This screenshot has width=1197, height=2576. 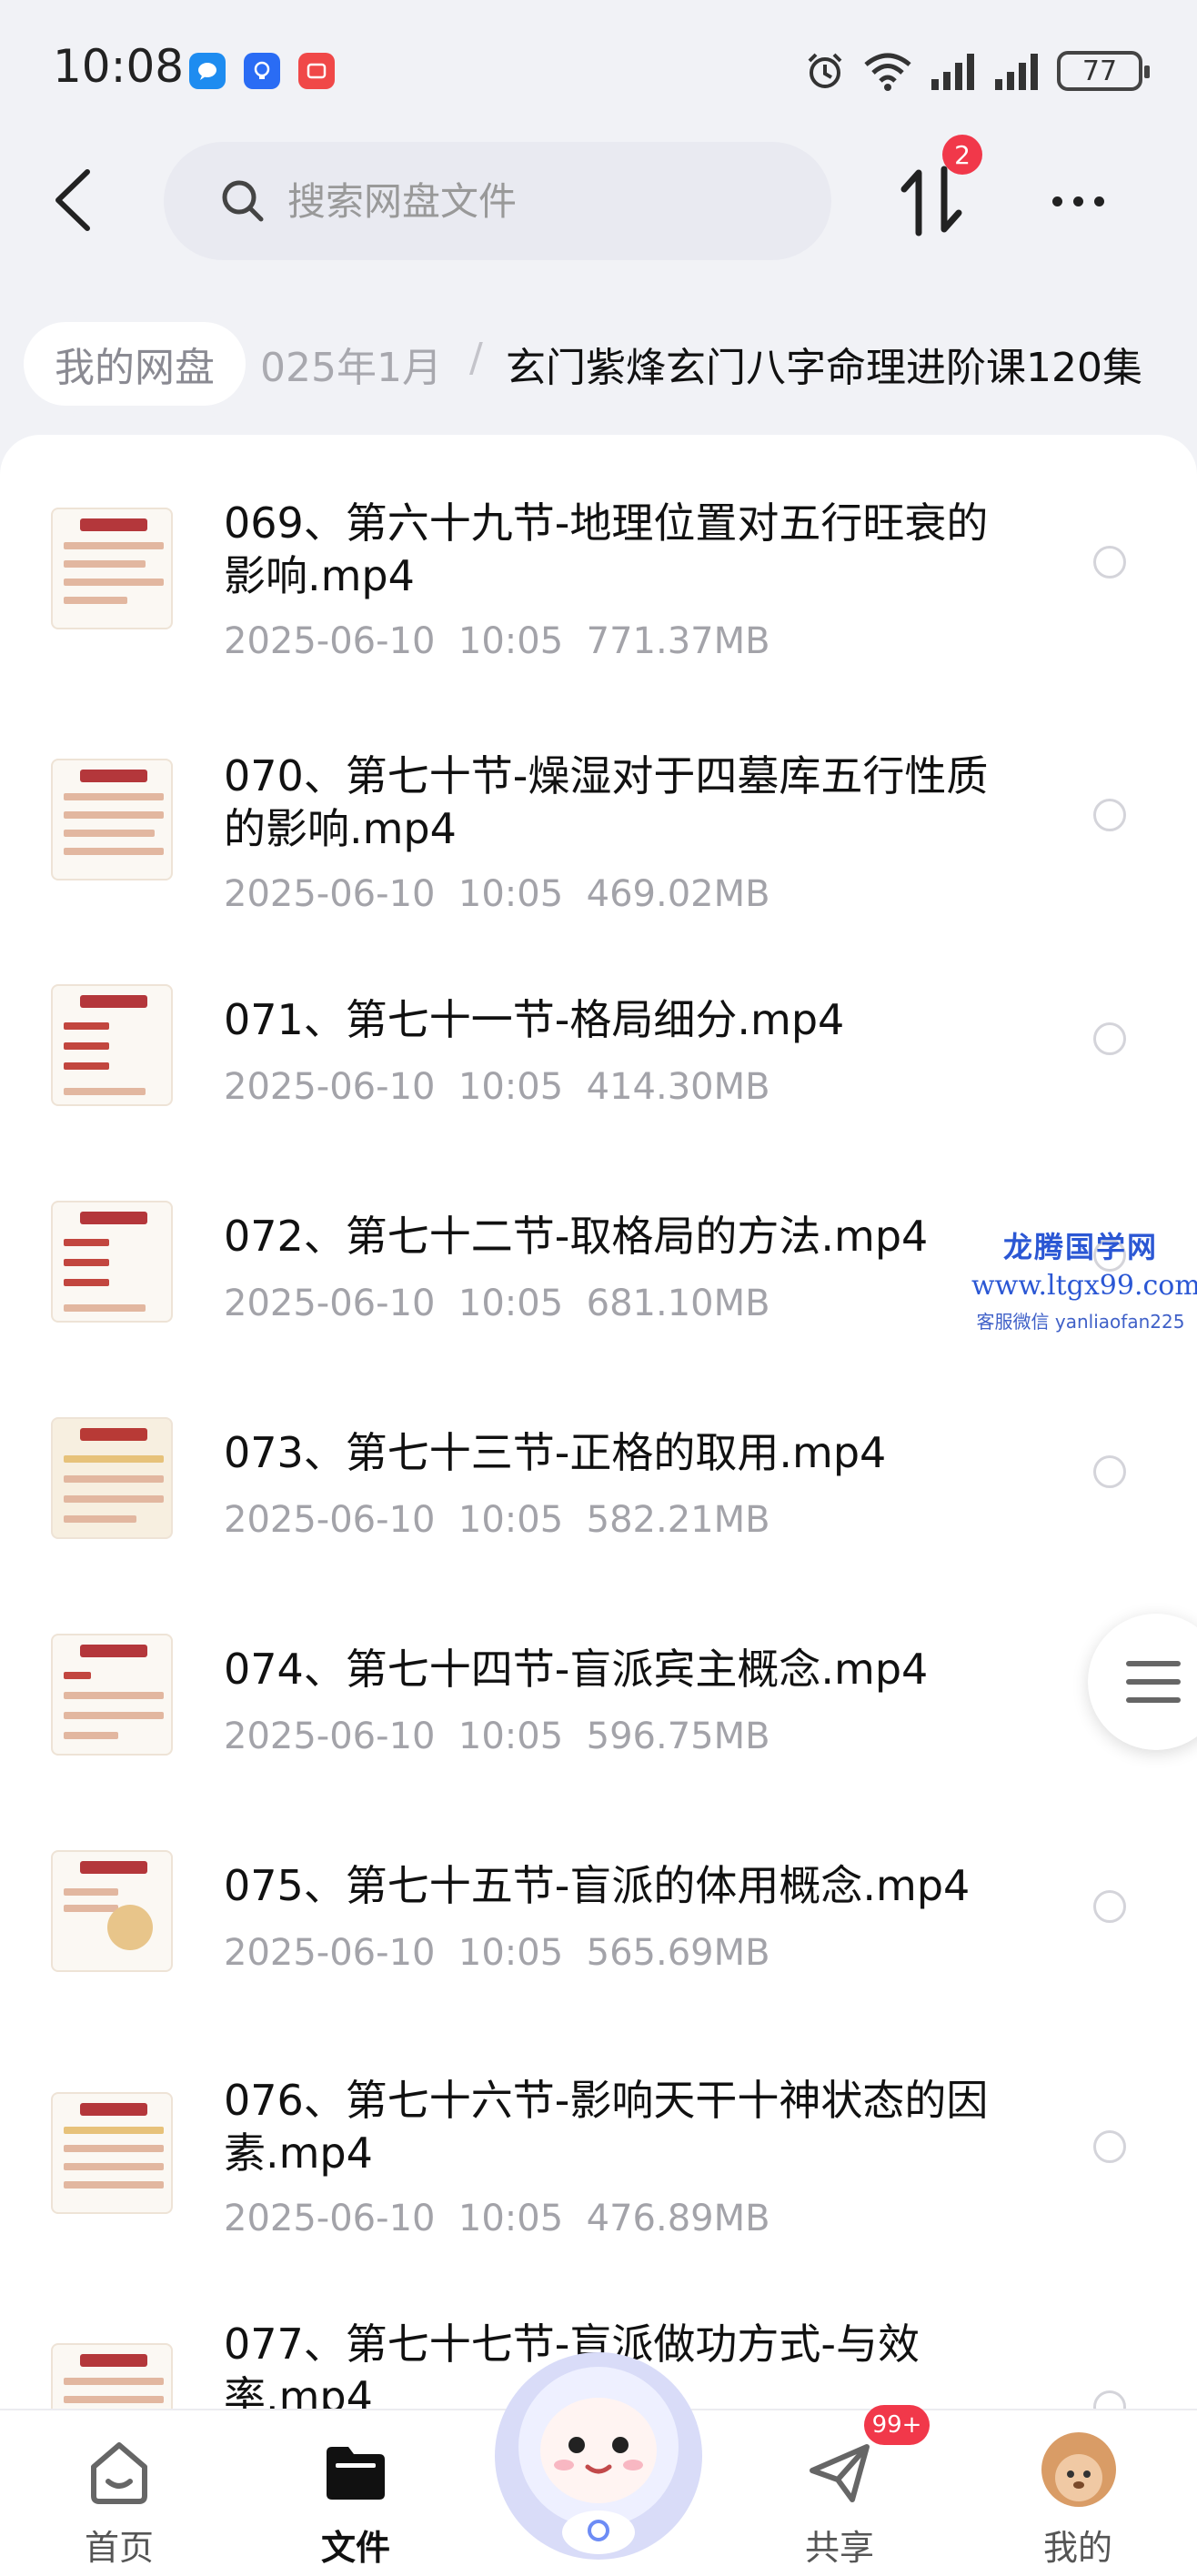 What do you see at coordinates (887, 72) in the screenshot?
I see `wifi-icon` at bounding box center [887, 72].